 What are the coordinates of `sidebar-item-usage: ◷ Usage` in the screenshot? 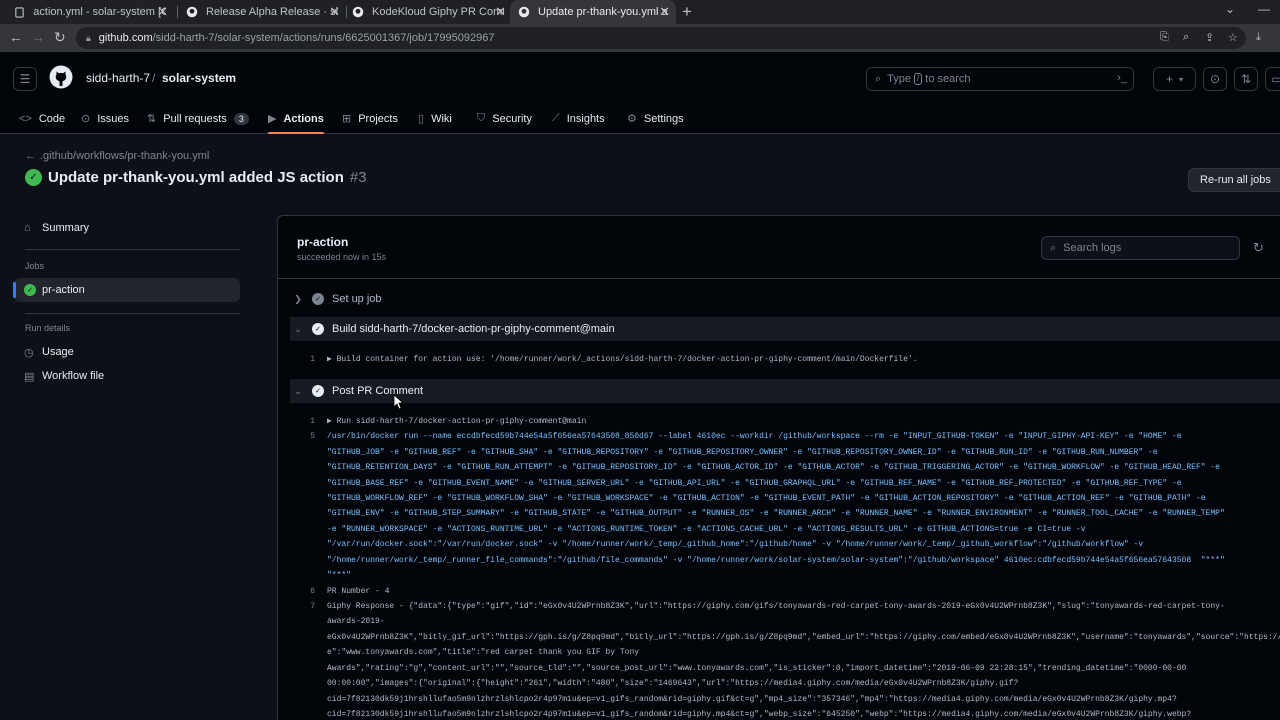 It's located at (127, 352).